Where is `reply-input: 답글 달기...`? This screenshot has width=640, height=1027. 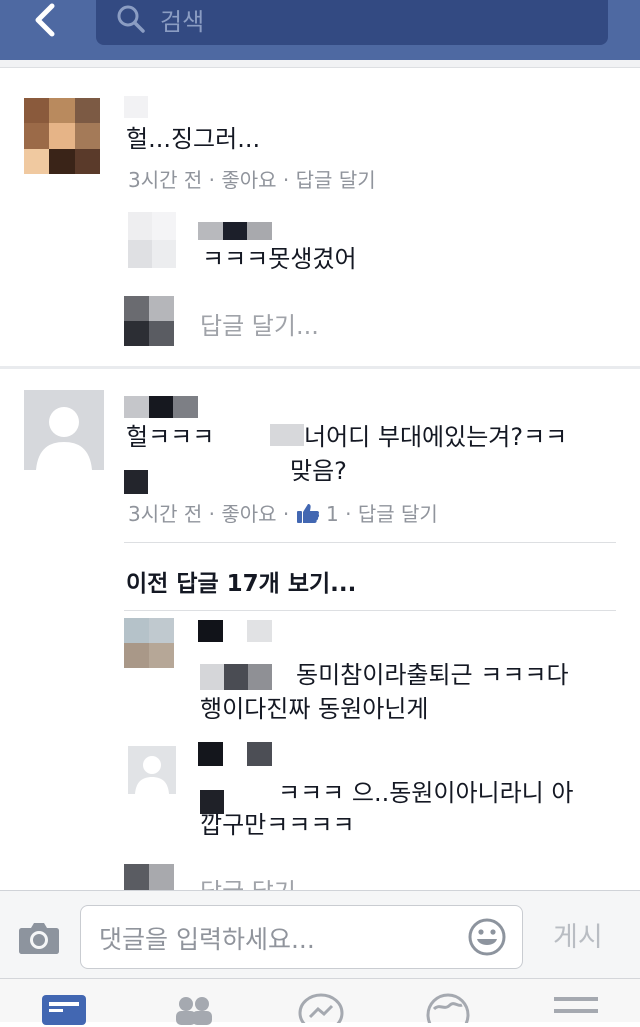
reply-input: 답글 달기... is located at coordinates (259, 323).